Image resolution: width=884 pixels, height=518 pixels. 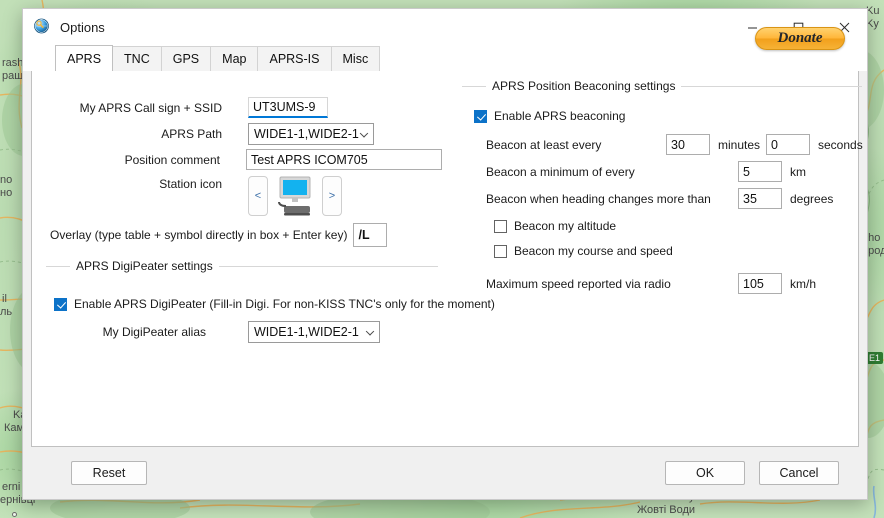 I want to click on tab-label: GPS, so click(x=186, y=59).